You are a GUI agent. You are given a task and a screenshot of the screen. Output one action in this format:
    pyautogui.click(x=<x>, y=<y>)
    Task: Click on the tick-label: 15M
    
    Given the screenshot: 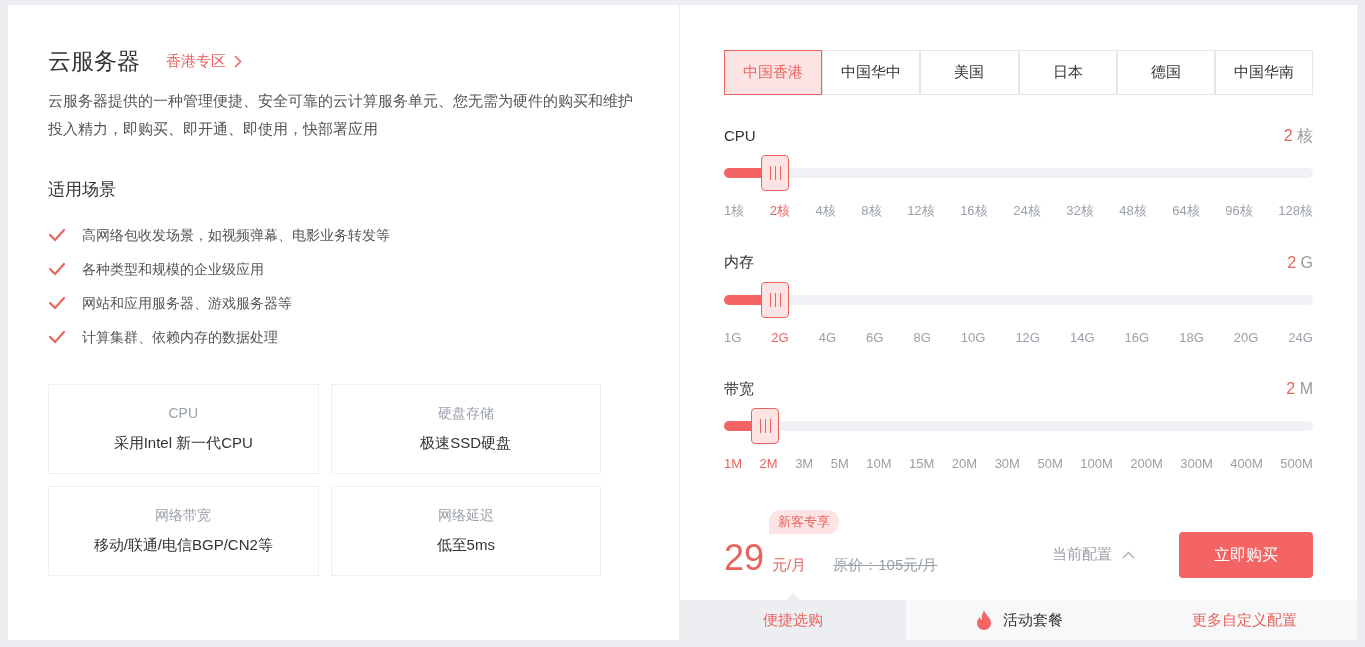 What is the action you would take?
    pyautogui.click(x=922, y=464)
    